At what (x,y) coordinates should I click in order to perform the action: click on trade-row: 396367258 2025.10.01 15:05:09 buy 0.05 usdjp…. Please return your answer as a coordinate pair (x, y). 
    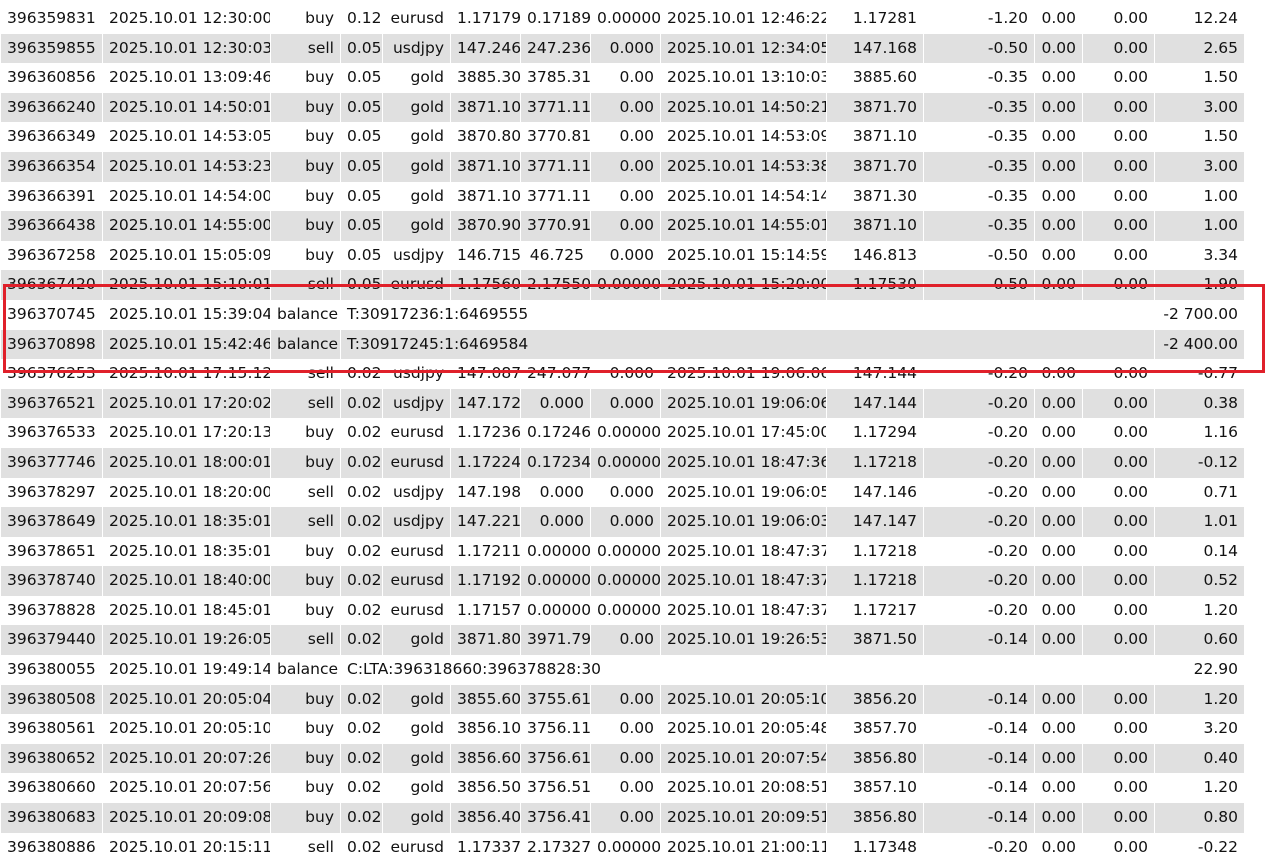
    Looking at the image, I should click on (622, 255).